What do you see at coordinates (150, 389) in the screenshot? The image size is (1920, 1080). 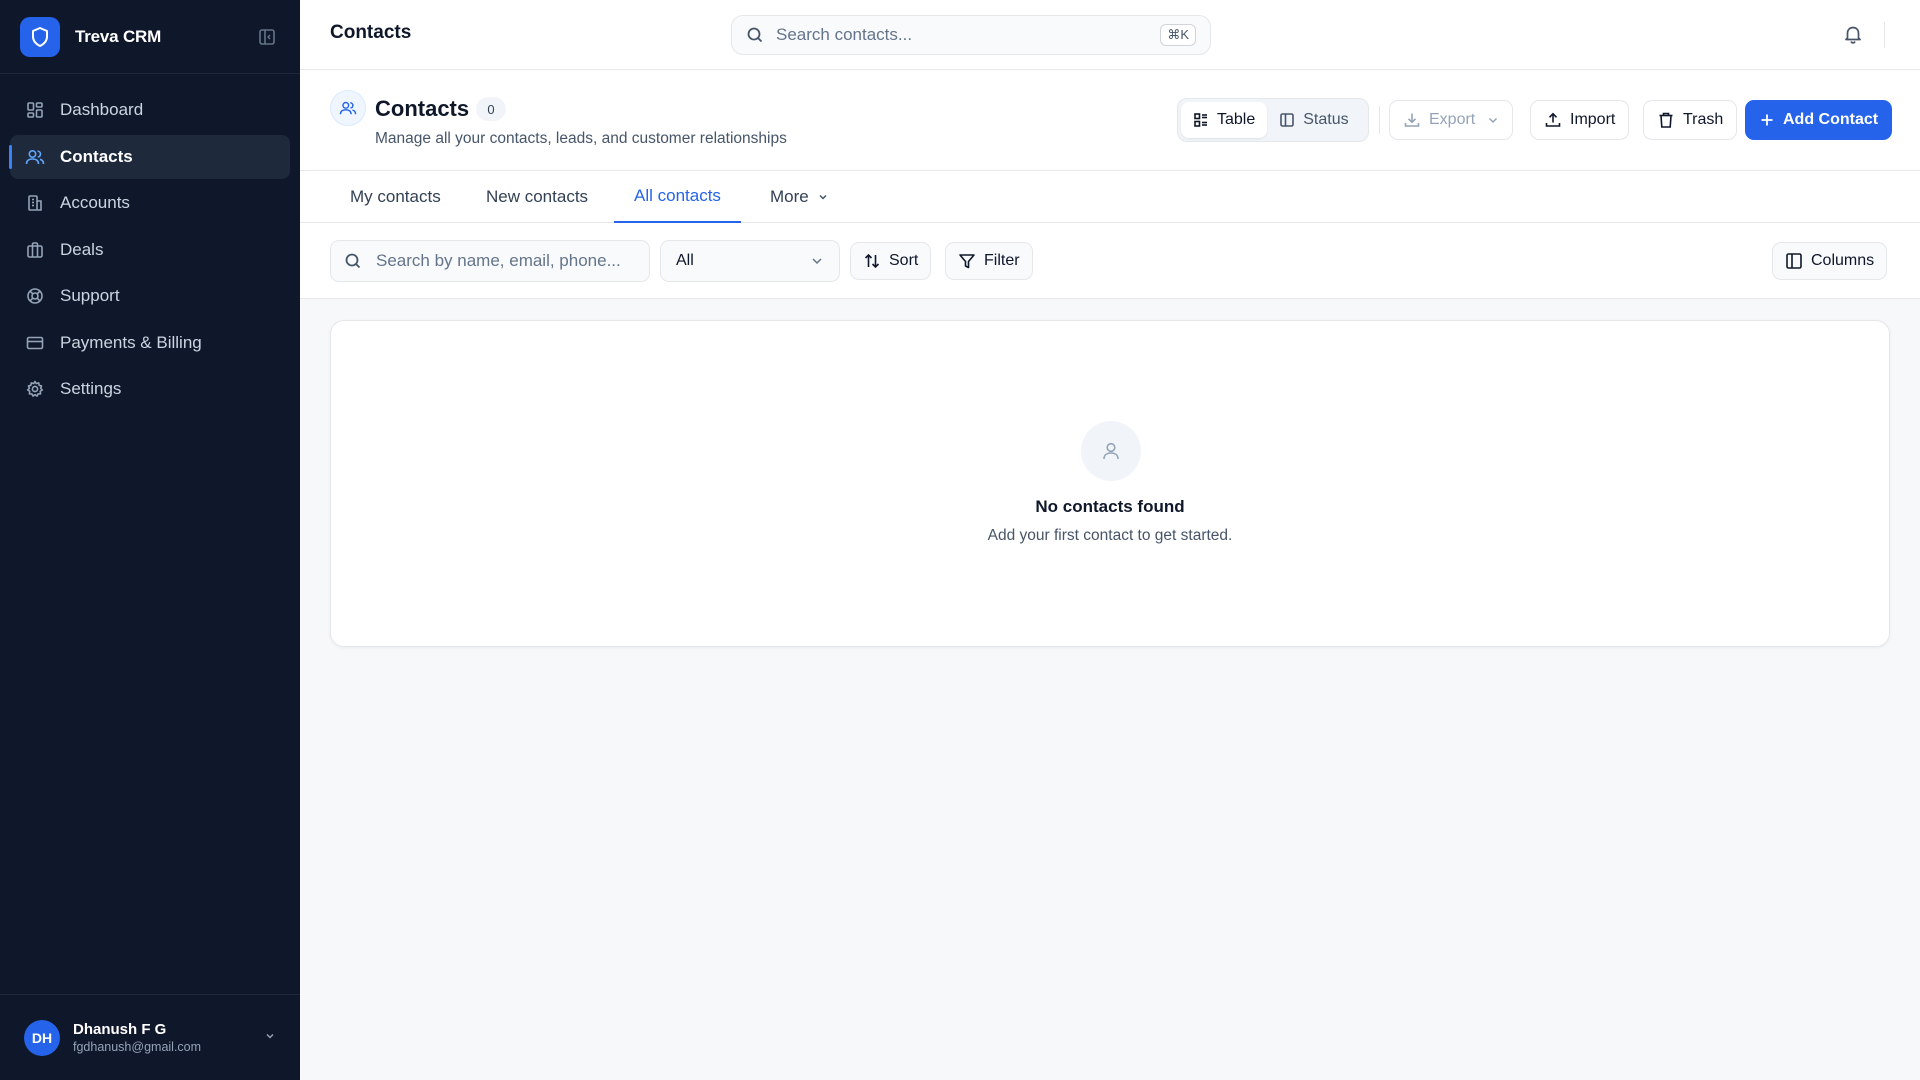 I see `sidebar-item-settings: Settings` at bounding box center [150, 389].